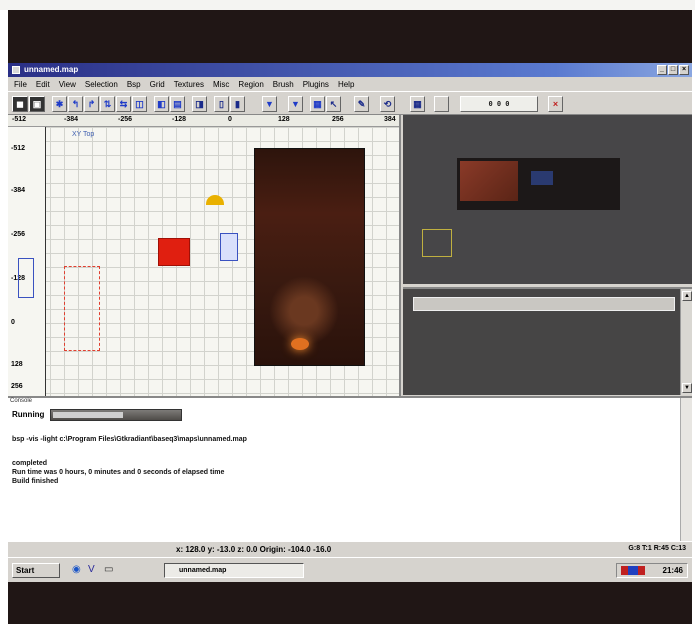  What do you see at coordinates (157, 84) in the screenshot?
I see `menu-grid: Grid` at bounding box center [157, 84].